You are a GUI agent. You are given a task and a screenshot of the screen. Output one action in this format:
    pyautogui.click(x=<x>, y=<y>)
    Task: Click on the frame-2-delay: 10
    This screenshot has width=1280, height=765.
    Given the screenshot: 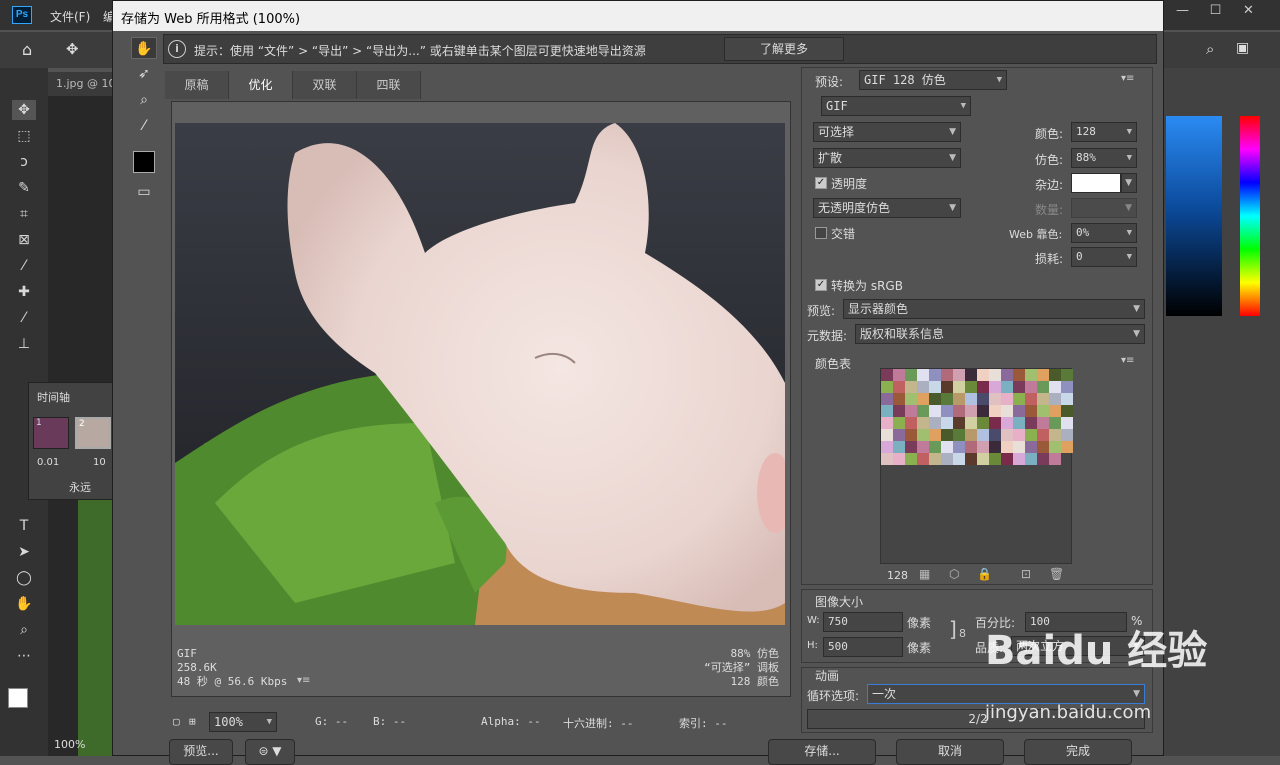 What is the action you would take?
    pyautogui.click(x=99, y=462)
    